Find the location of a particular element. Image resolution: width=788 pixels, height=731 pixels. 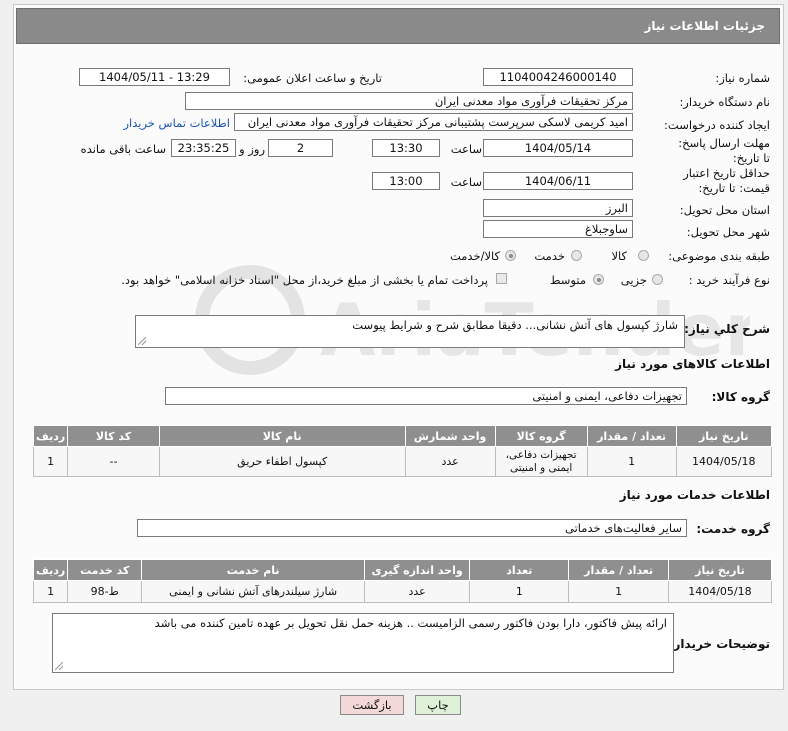

goods-col-name: نام کالا is located at coordinates (282, 436).